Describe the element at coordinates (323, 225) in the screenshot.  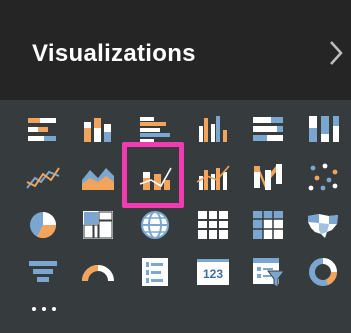
I see `filled-map-icon` at that location.